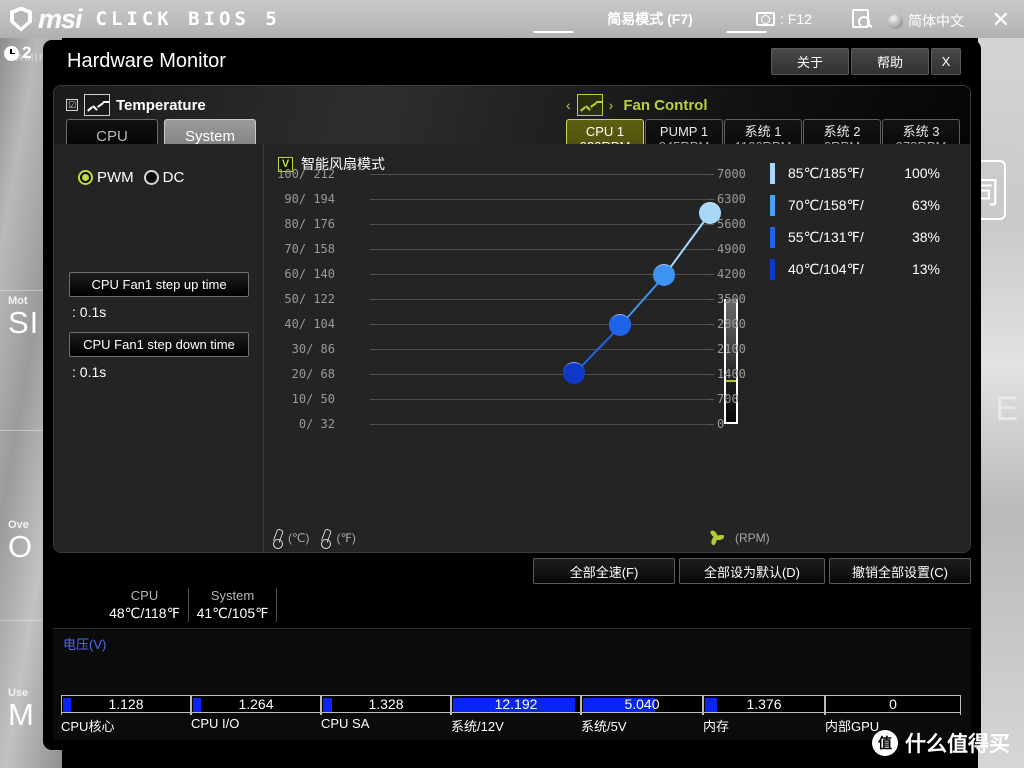 Image resolution: width=1024 pixels, height=768 pixels. Describe the element at coordinates (11, 53) in the screenshot. I see `clock-icon` at that location.